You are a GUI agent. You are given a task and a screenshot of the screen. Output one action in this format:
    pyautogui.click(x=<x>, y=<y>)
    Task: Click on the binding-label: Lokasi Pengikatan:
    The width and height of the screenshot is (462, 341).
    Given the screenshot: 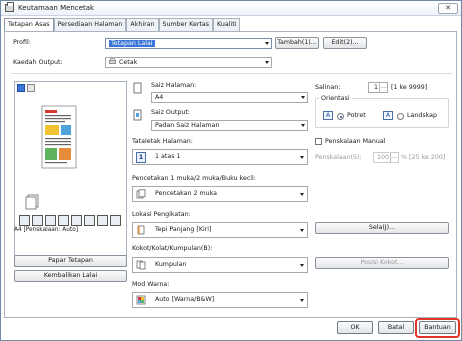 What is the action you would take?
    pyautogui.click(x=161, y=214)
    